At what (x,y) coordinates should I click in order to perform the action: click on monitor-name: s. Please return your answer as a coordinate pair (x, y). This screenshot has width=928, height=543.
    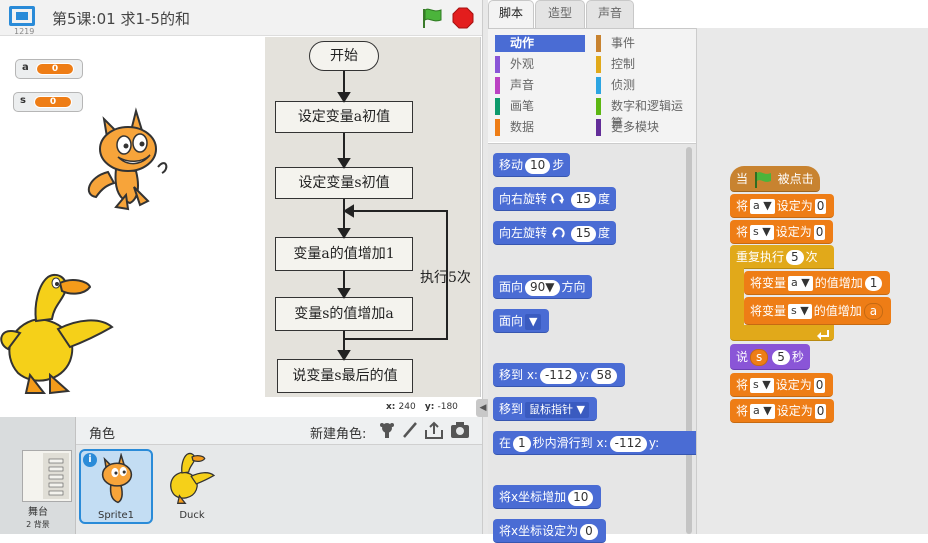
    Looking at the image, I should click on (23, 100).